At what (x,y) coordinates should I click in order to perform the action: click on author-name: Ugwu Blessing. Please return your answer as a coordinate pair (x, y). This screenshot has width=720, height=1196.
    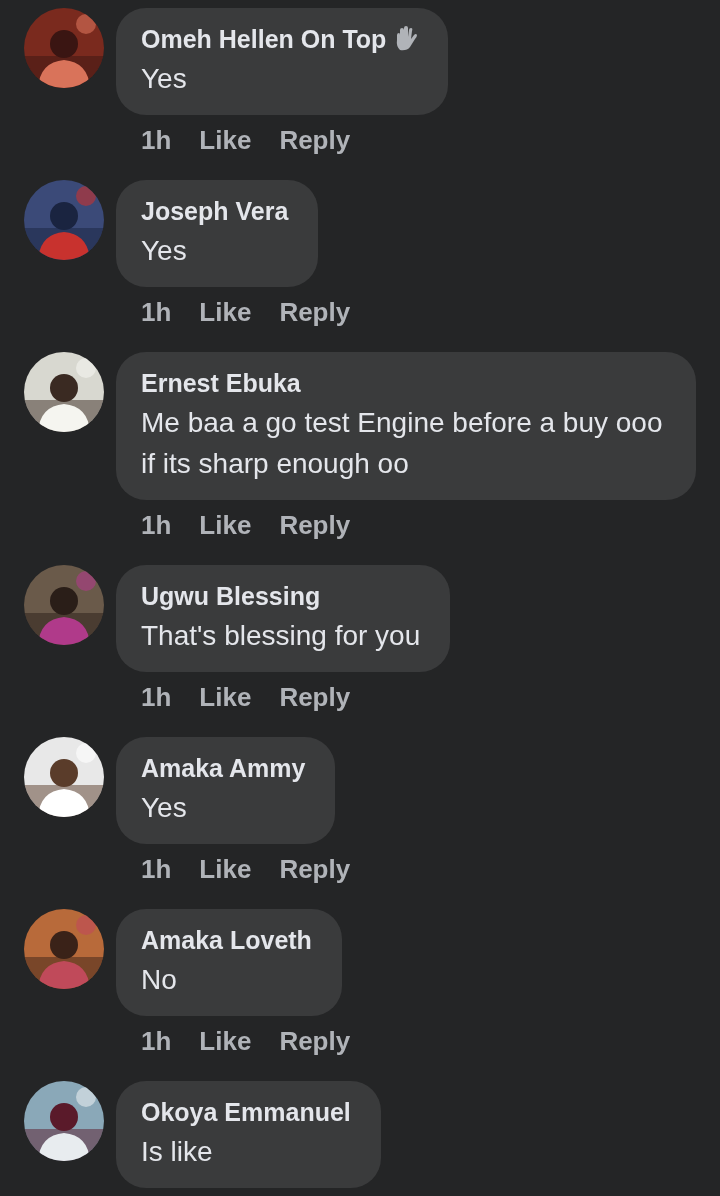
    Looking at the image, I should click on (231, 596).